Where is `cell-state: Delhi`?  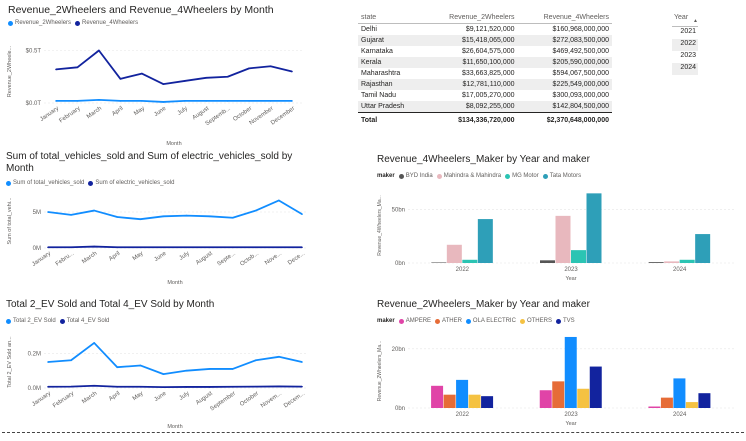 cell-state: Delhi is located at coordinates (369, 29).